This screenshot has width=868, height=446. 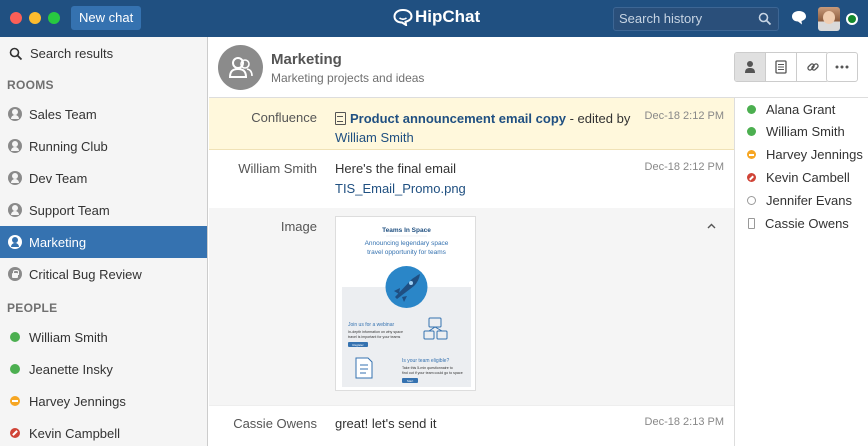 I want to click on roster-name: Harvey Jennings, so click(x=814, y=154).